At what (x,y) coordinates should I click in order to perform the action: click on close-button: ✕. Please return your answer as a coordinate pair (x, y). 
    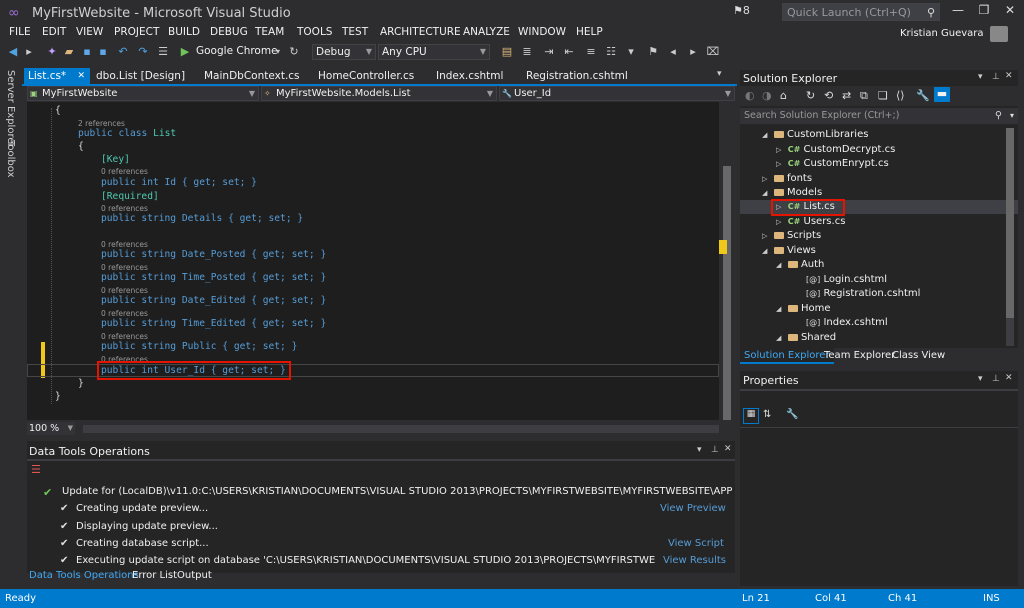
    Looking at the image, I should click on (1010, 12).